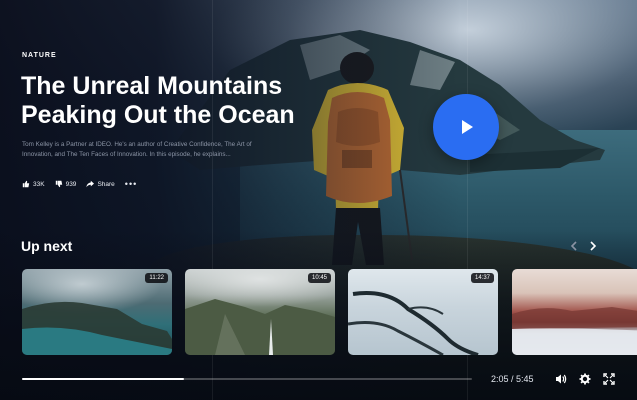 Image resolution: width=637 pixels, height=400 pixels. I want to click on share-icon, so click(90, 184).